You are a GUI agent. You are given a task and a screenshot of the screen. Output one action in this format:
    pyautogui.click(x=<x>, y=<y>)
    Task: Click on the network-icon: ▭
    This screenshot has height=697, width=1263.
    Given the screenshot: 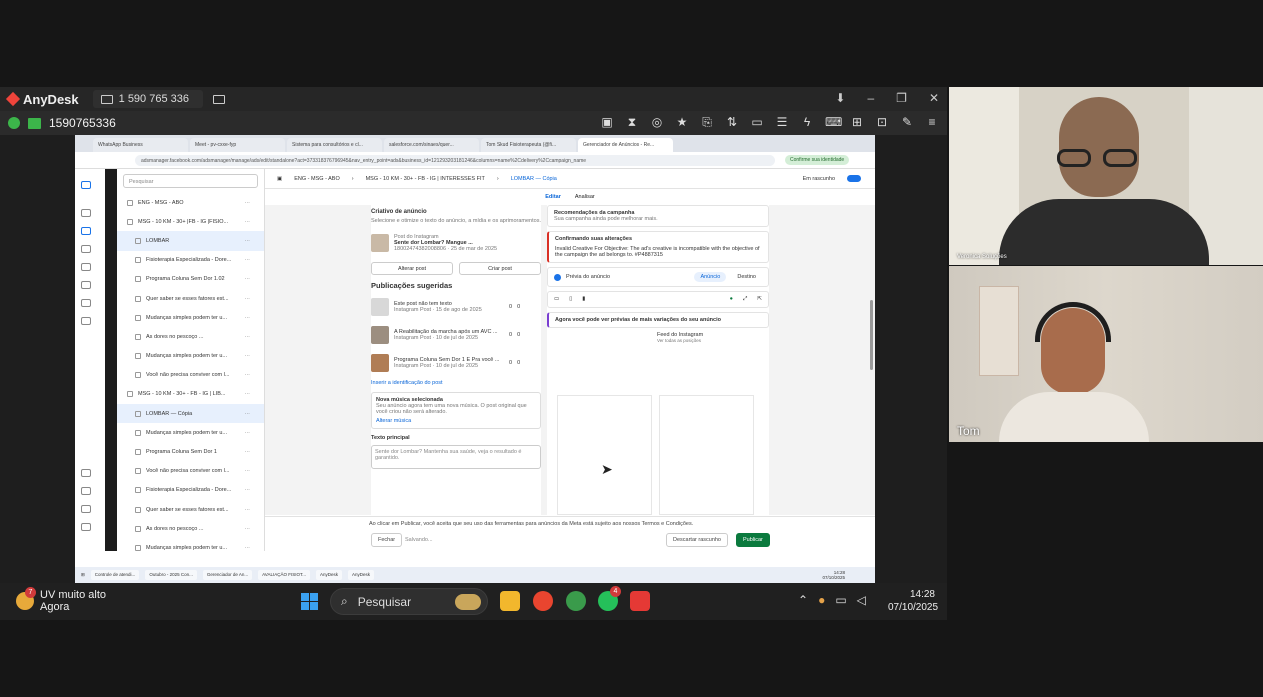 What is the action you would take?
    pyautogui.click(x=840, y=600)
    